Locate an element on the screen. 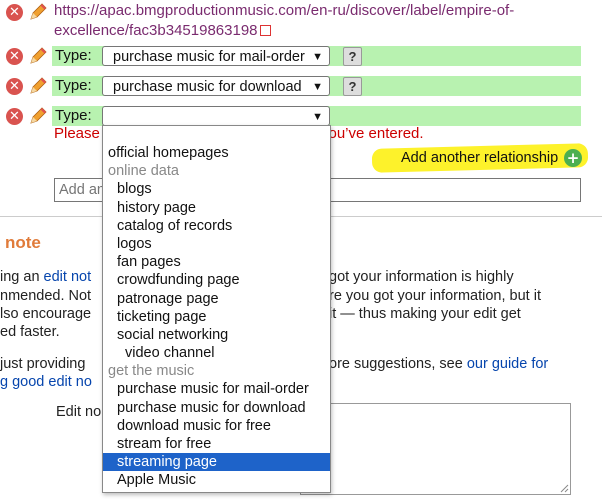  dropdown-option: video channel is located at coordinates (216, 353).